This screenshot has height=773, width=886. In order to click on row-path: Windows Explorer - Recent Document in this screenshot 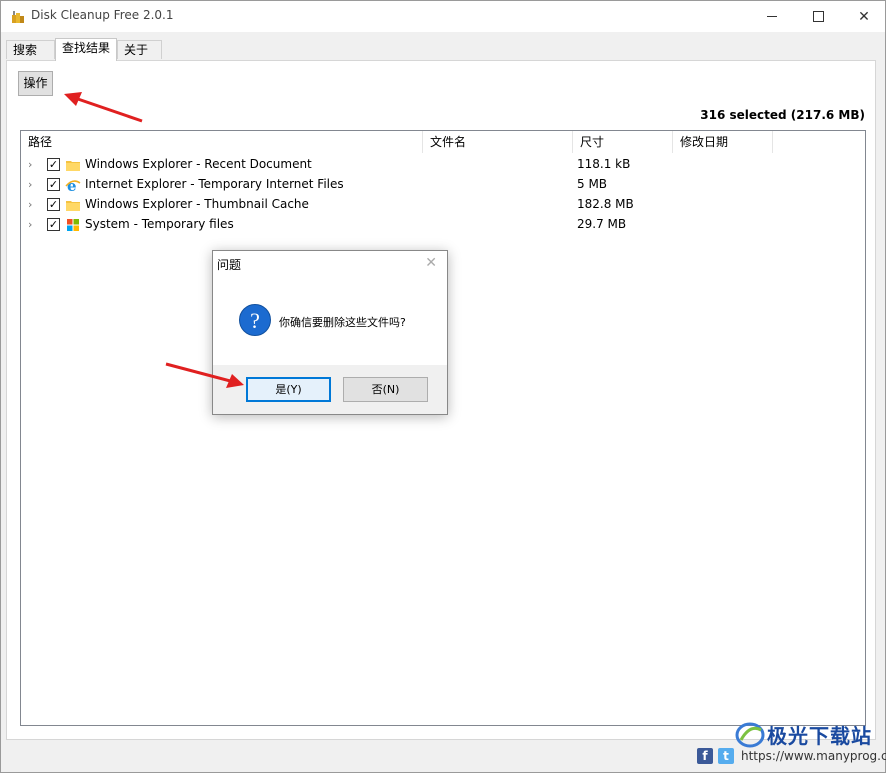, I will do `click(198, 164)`.